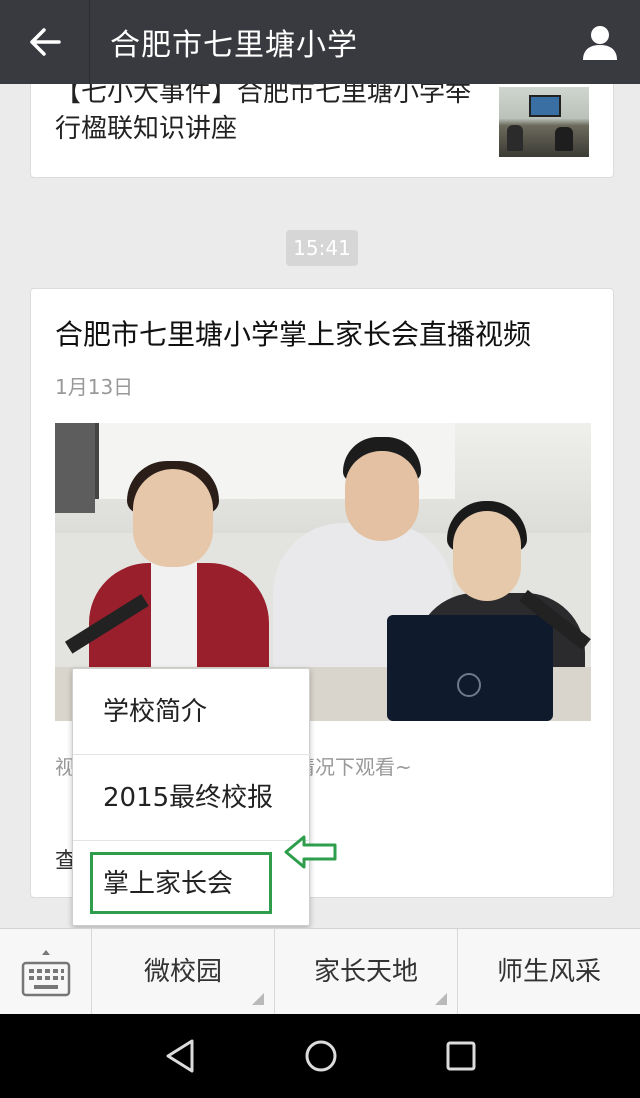  I want to click on article-title: 合肥市七里塘小学掌上家长会直播视频, so click(293, 334).